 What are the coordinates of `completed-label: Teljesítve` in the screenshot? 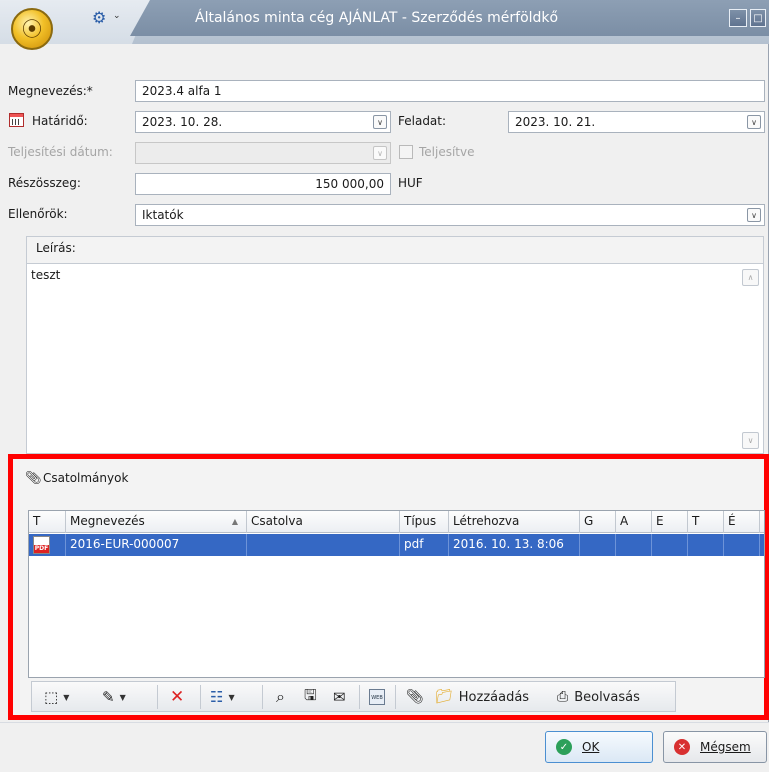 It's located at (447, 152).